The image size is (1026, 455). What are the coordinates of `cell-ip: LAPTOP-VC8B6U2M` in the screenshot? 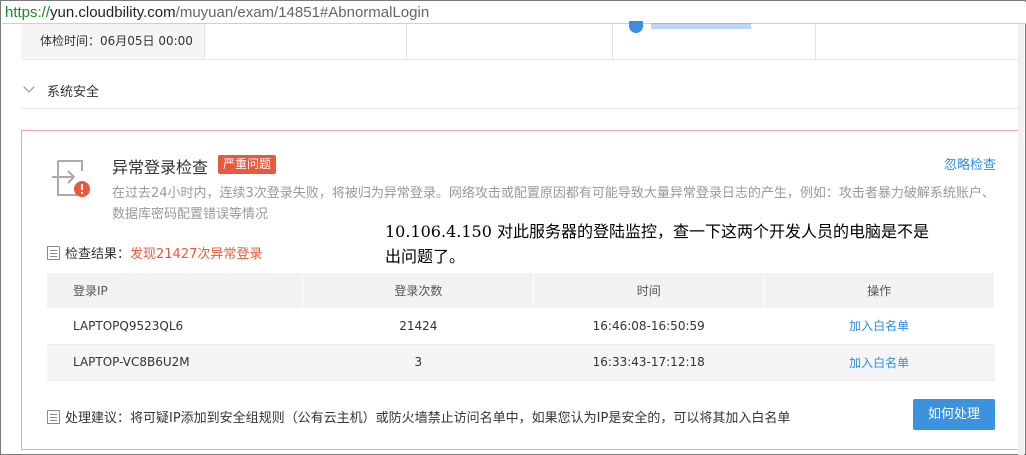 It's located at (175, 362).